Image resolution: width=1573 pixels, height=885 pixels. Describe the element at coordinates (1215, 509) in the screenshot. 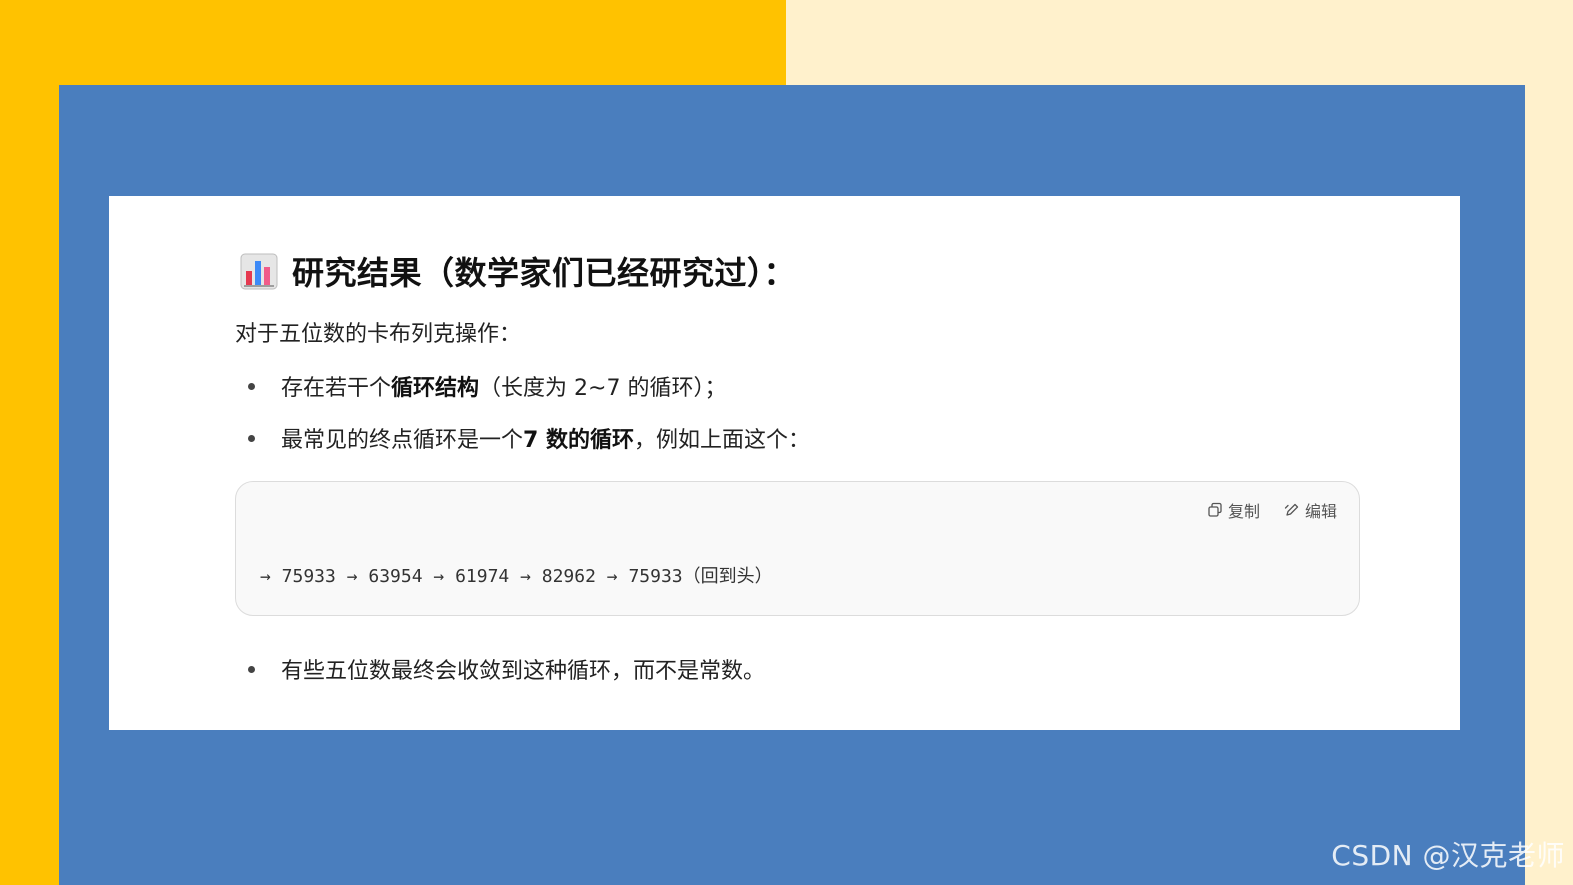

I see `copy-icon` at that location.